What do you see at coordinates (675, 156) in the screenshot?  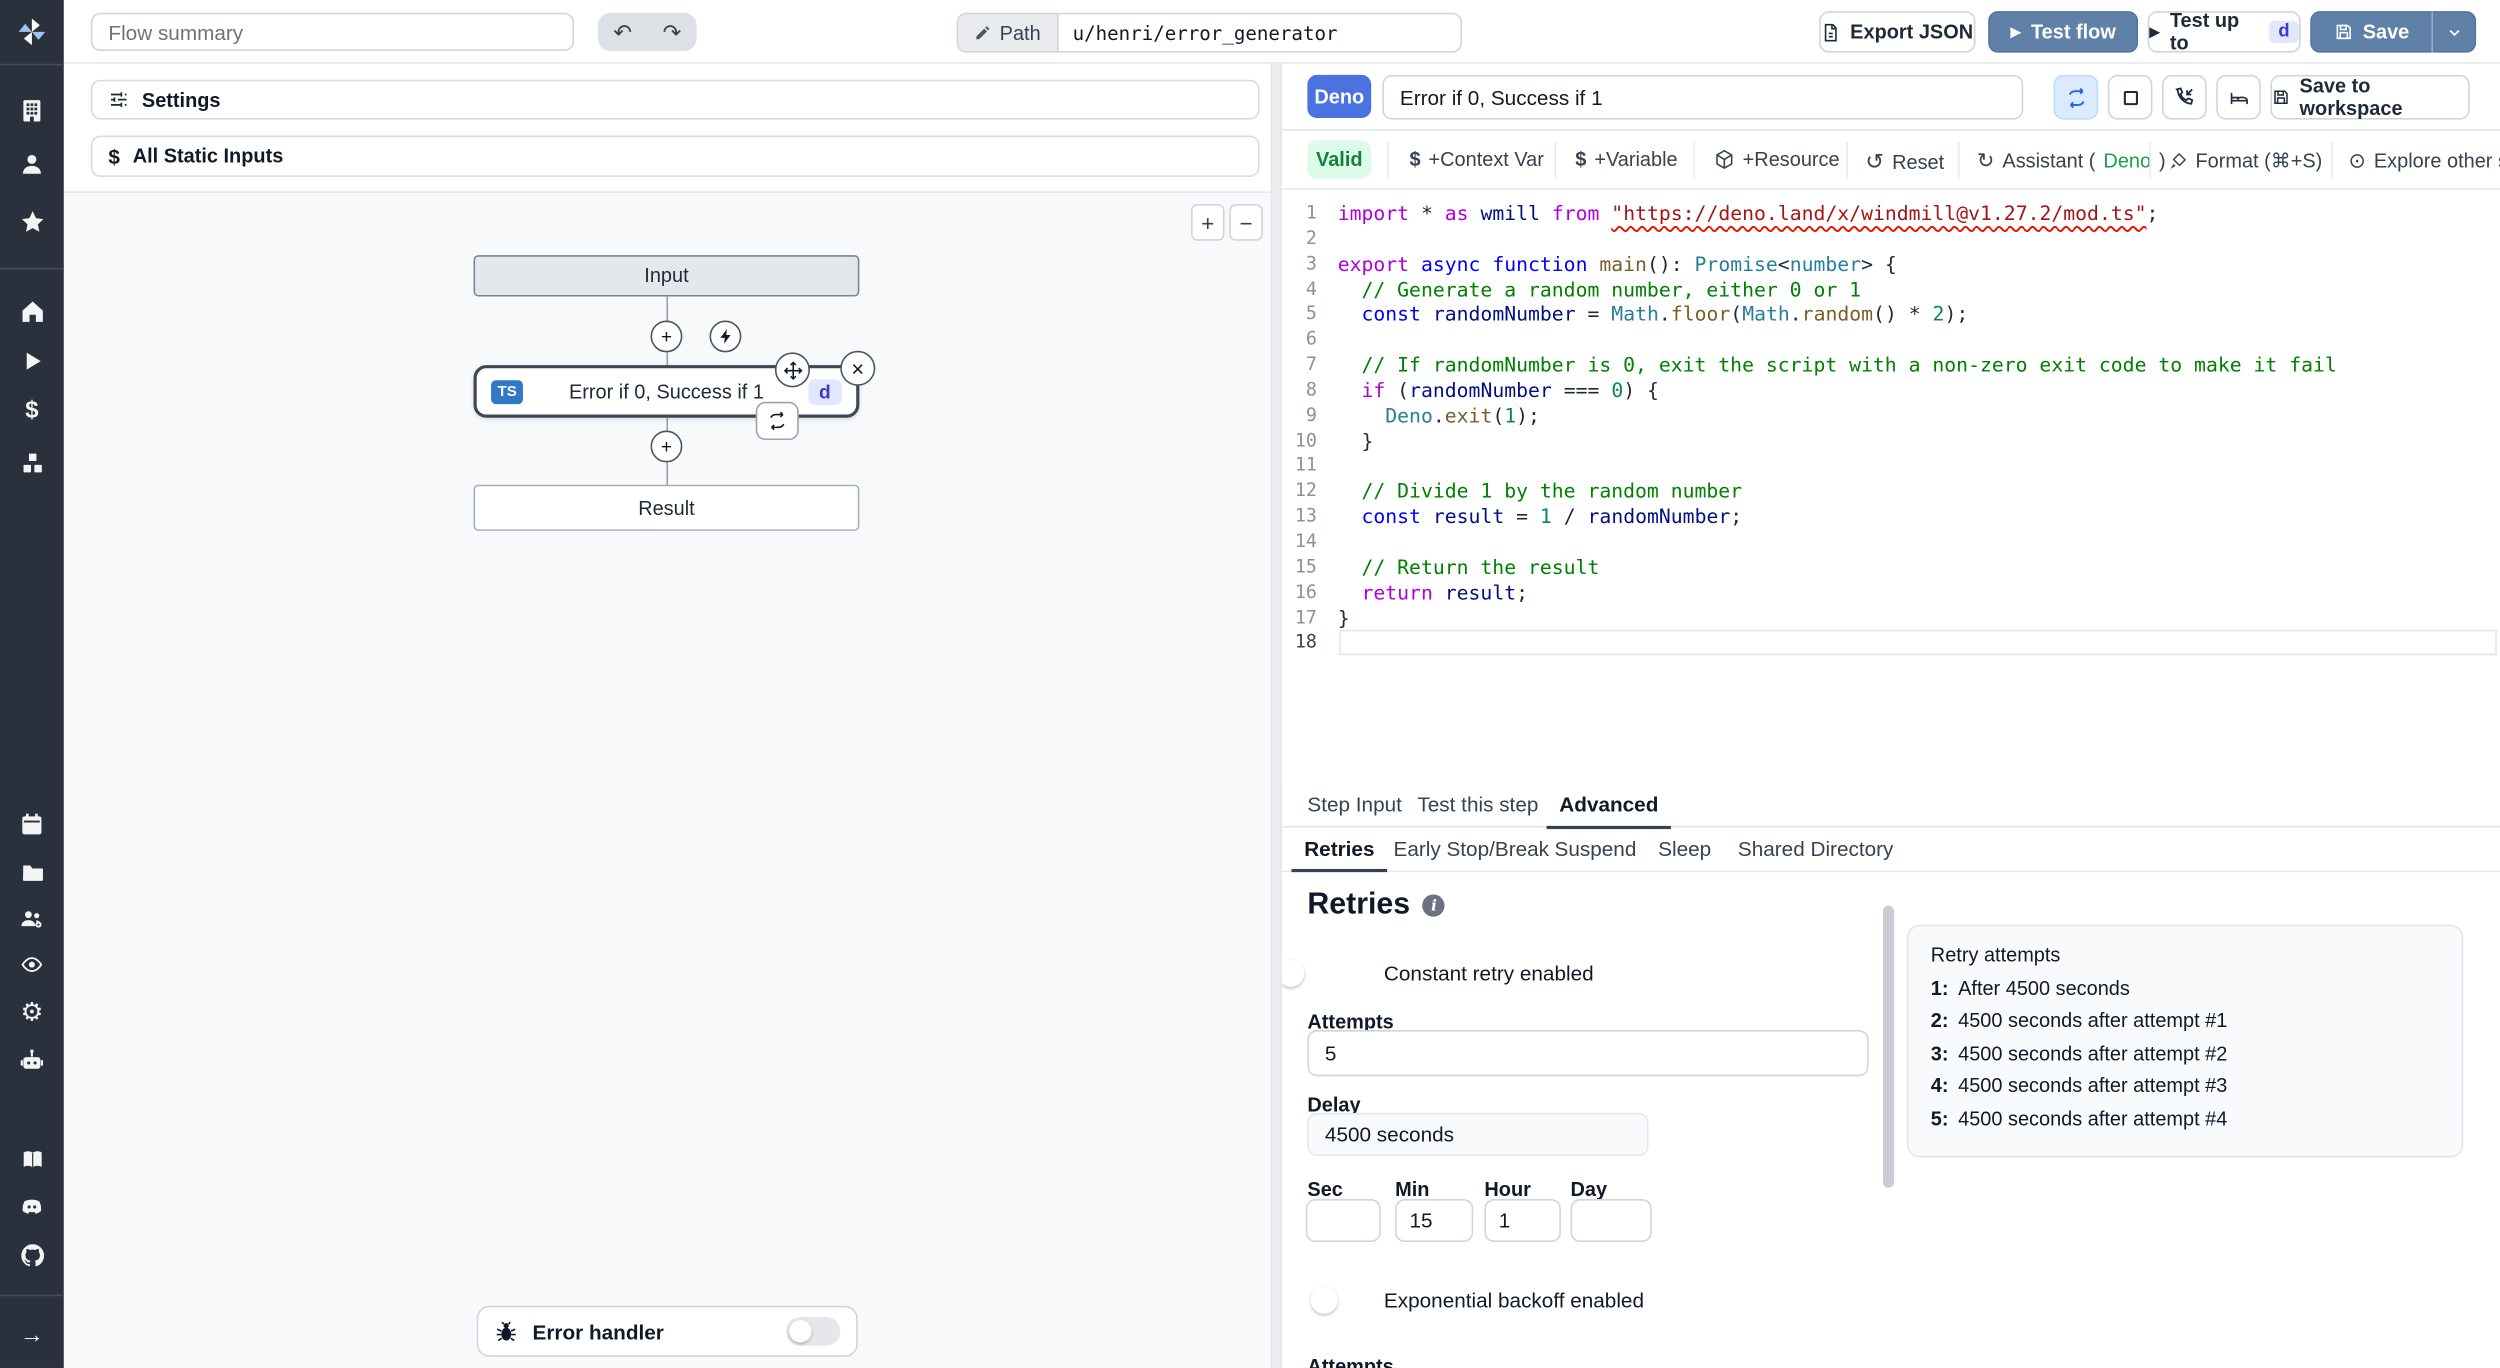 I see `all-static-inputs-row-button: $ All Static Inputs` at bounding box center [675, 156].